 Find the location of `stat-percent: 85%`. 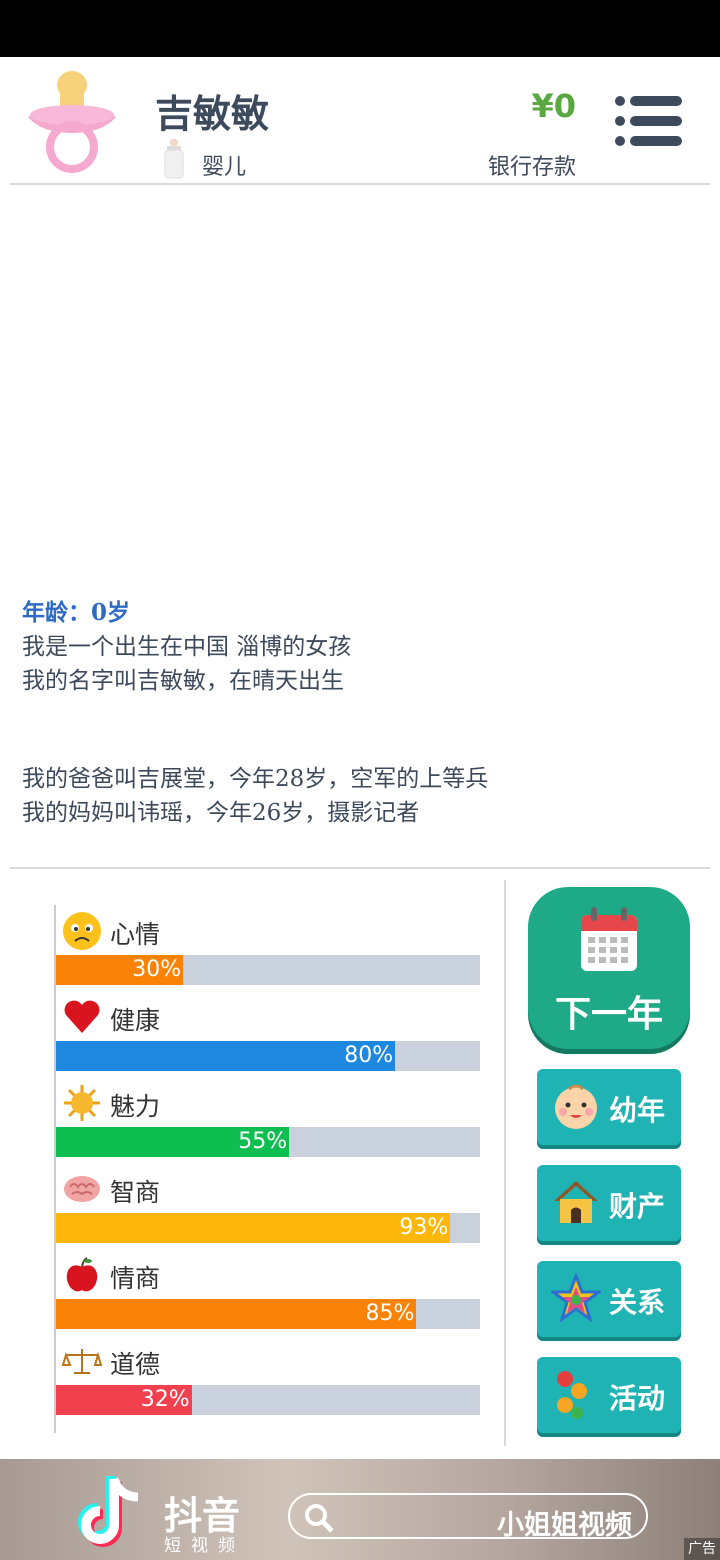

stat-percent: 85% is located at coordinates (390, 1313).